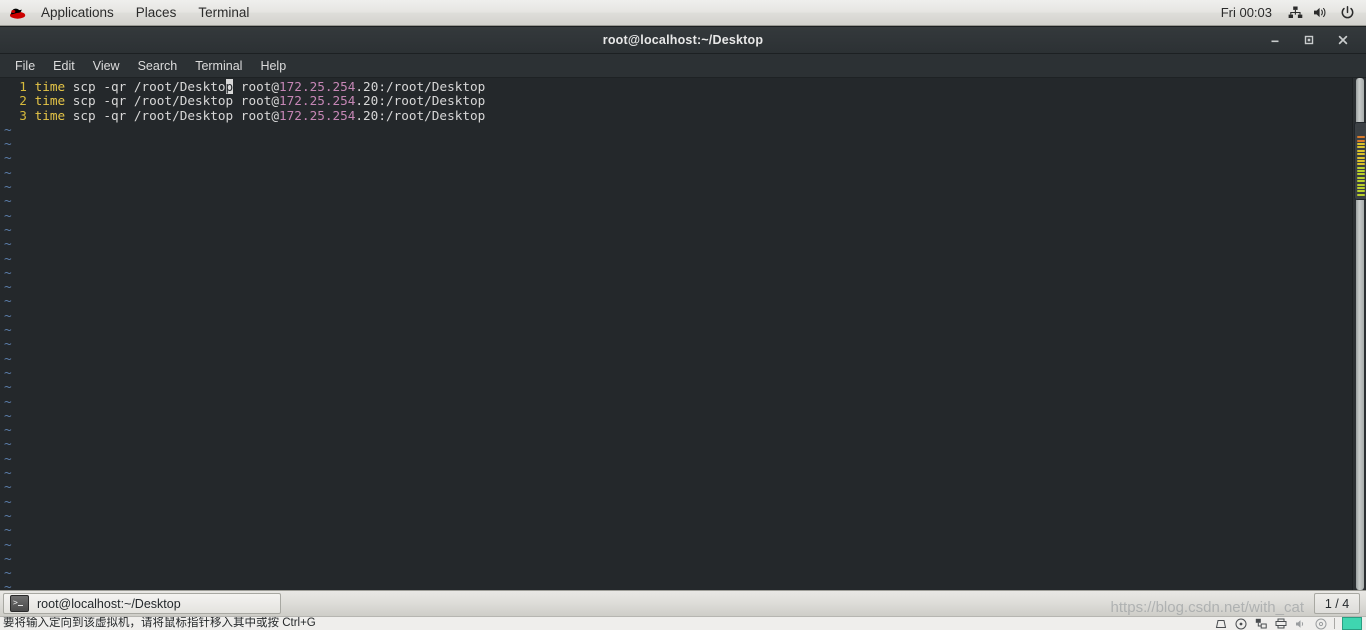 The image size is (1366, 630). Describe the element at coordinates (50, 115) in the screenshot. I see `command-keyword: time` at that location.